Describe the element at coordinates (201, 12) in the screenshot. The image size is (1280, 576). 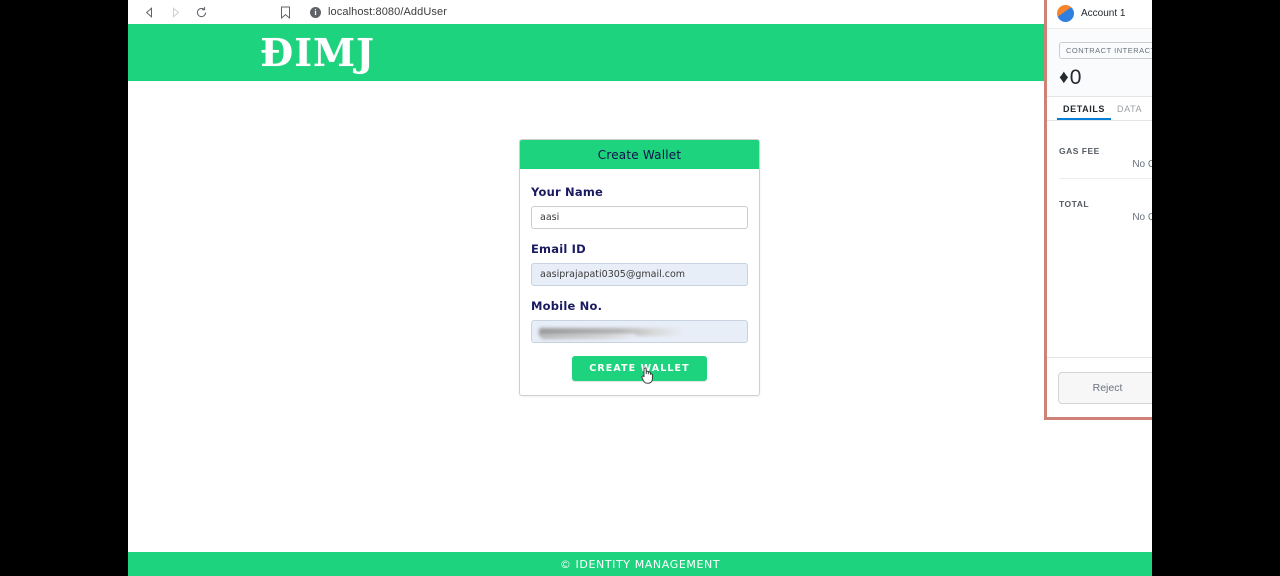
I see `reload-icon` at that location.